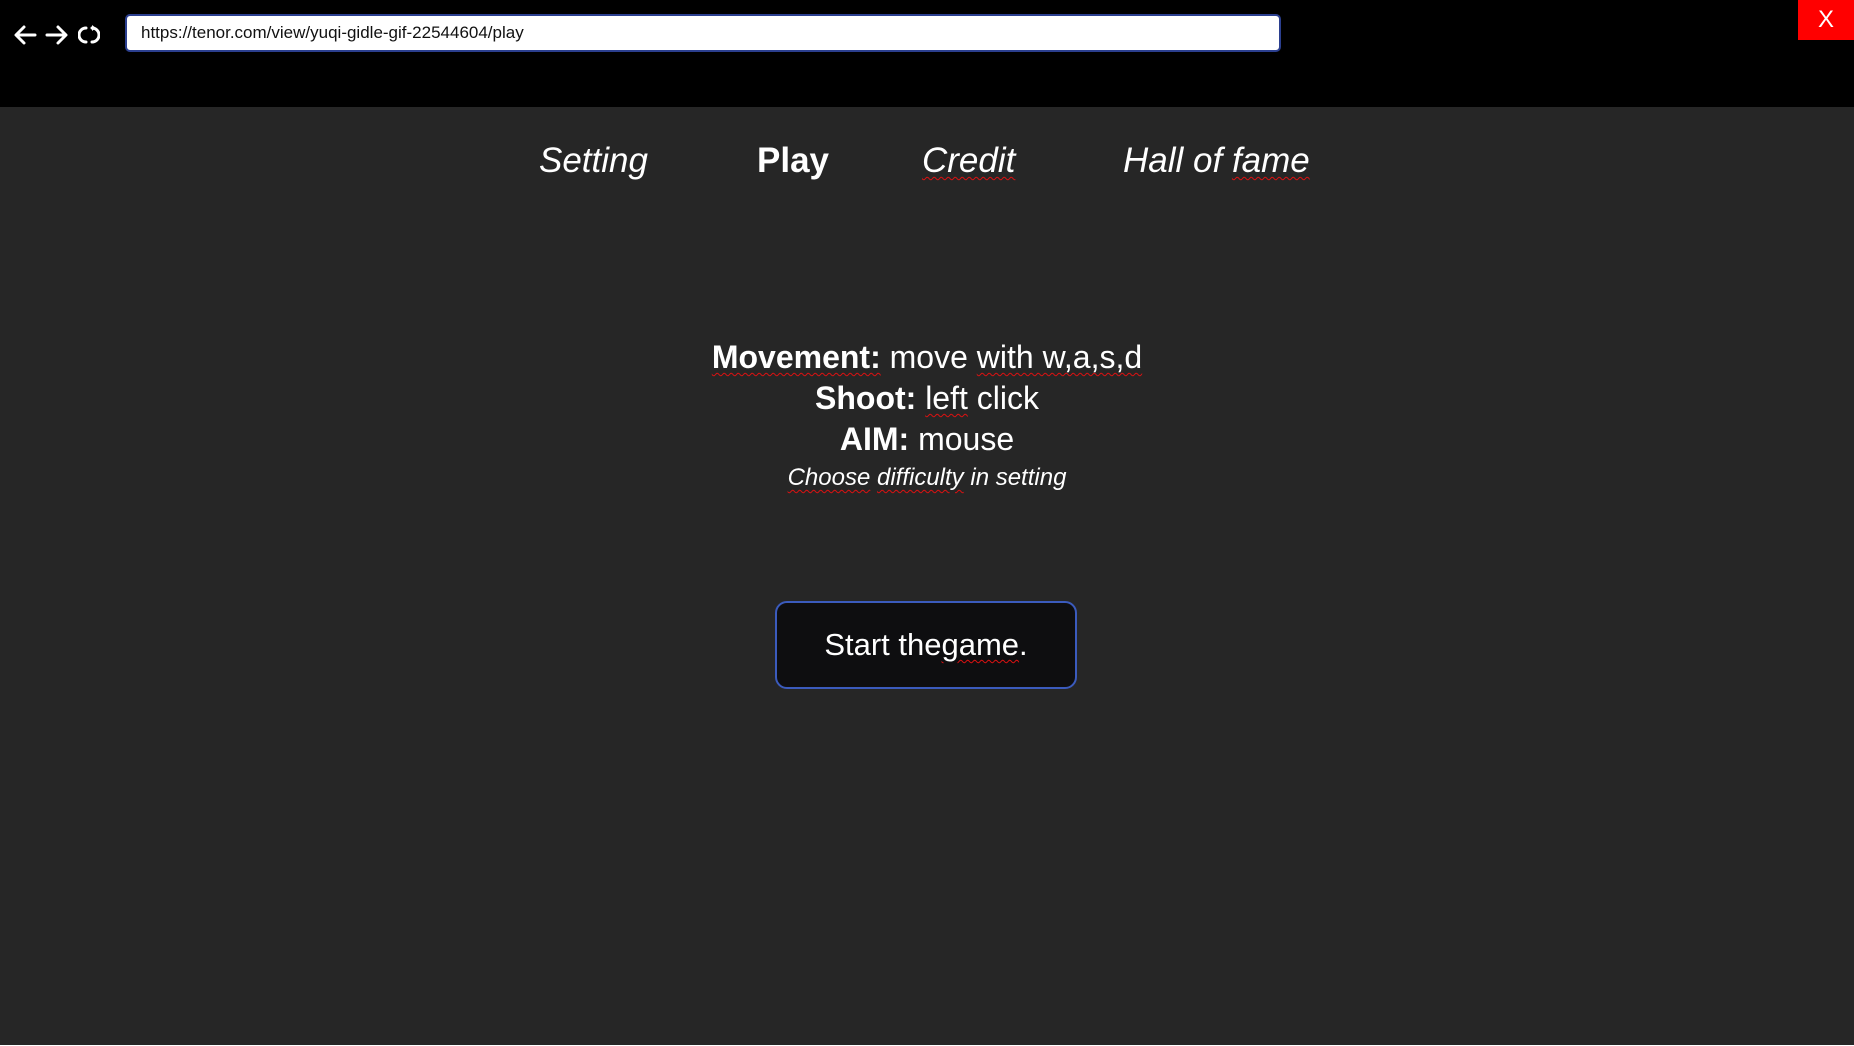 This screenshot has width=1854, height=1046. What do you see at coordinates (703, 33) in the screenshot?
I see `url-input` at bounding box center [703, 33].